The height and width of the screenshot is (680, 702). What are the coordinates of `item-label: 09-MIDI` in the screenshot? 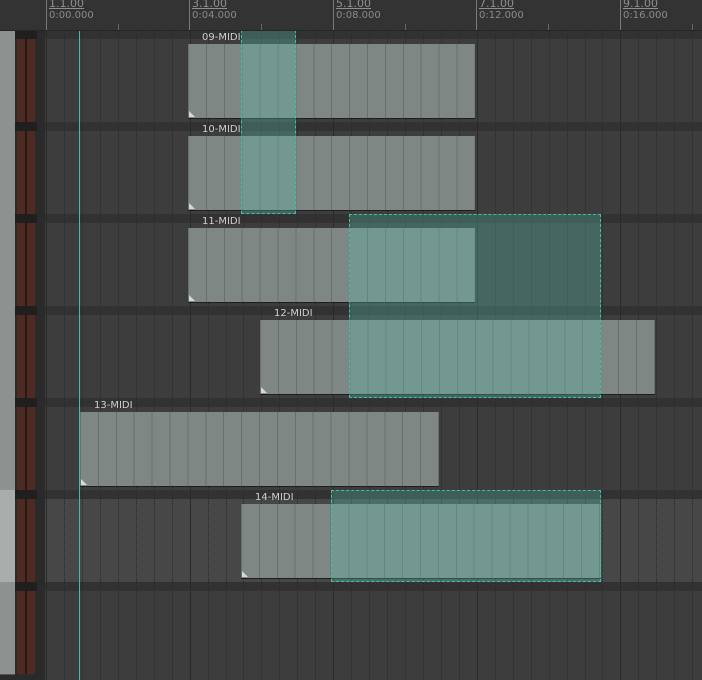 It's located at (221, 37).